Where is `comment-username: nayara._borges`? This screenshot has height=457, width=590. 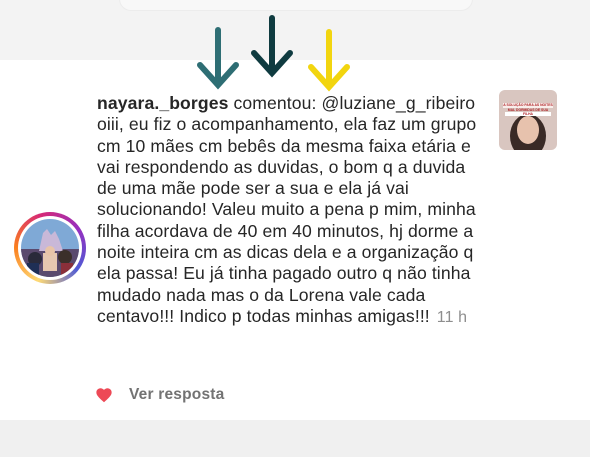
comment-username: nayara._borges is located at coordinates (162, 103).